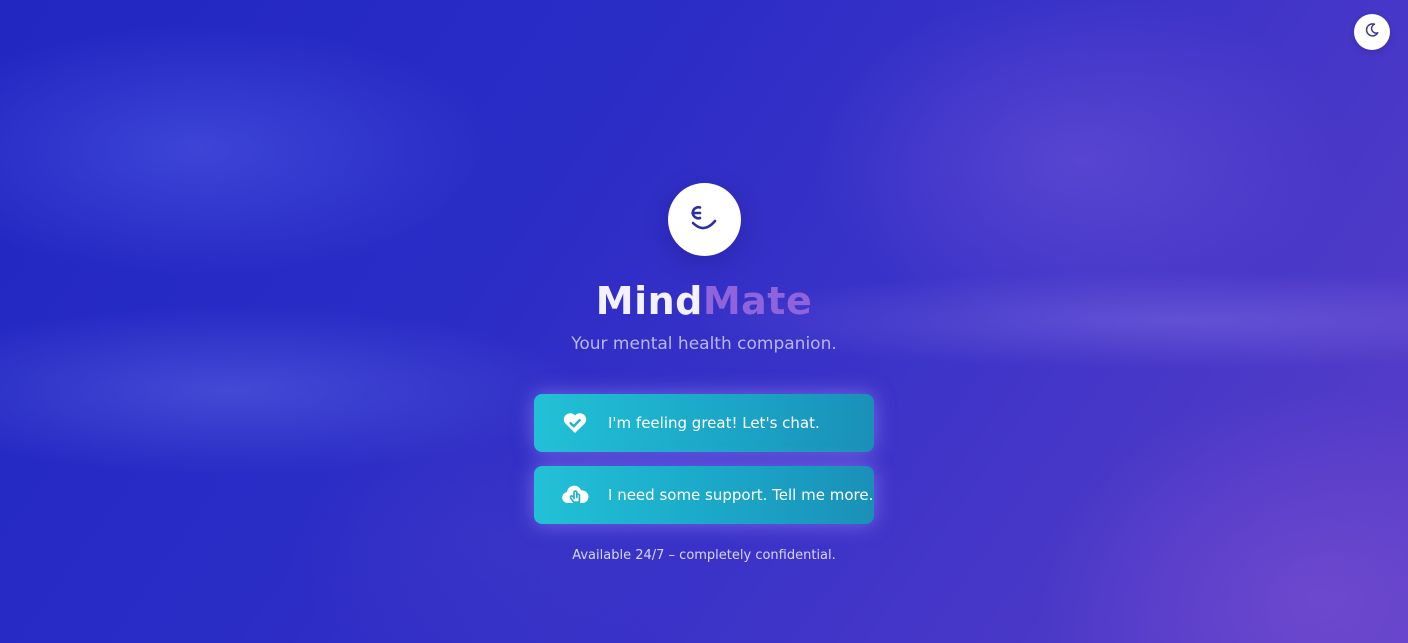 The image size is (1408, 643). What do you see at coordinates (649, 301) in the screenshot?
I see `app-title-part1: Mind` at bounding box center [649, 301].